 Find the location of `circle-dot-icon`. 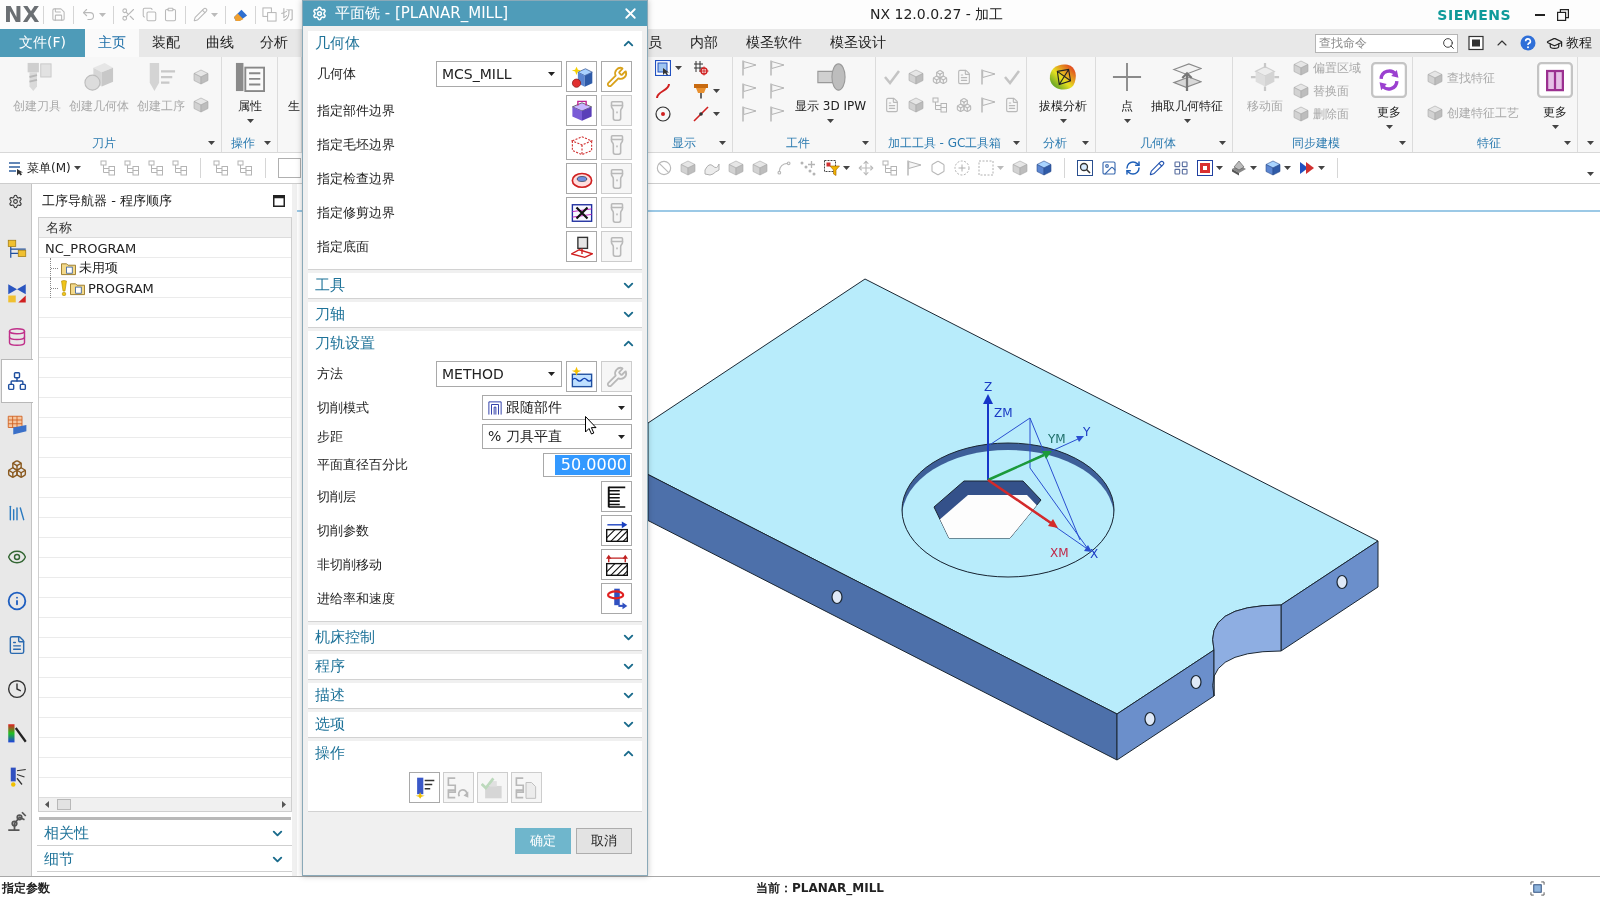

circle-dot-icon is located at coordinates (663, 114).